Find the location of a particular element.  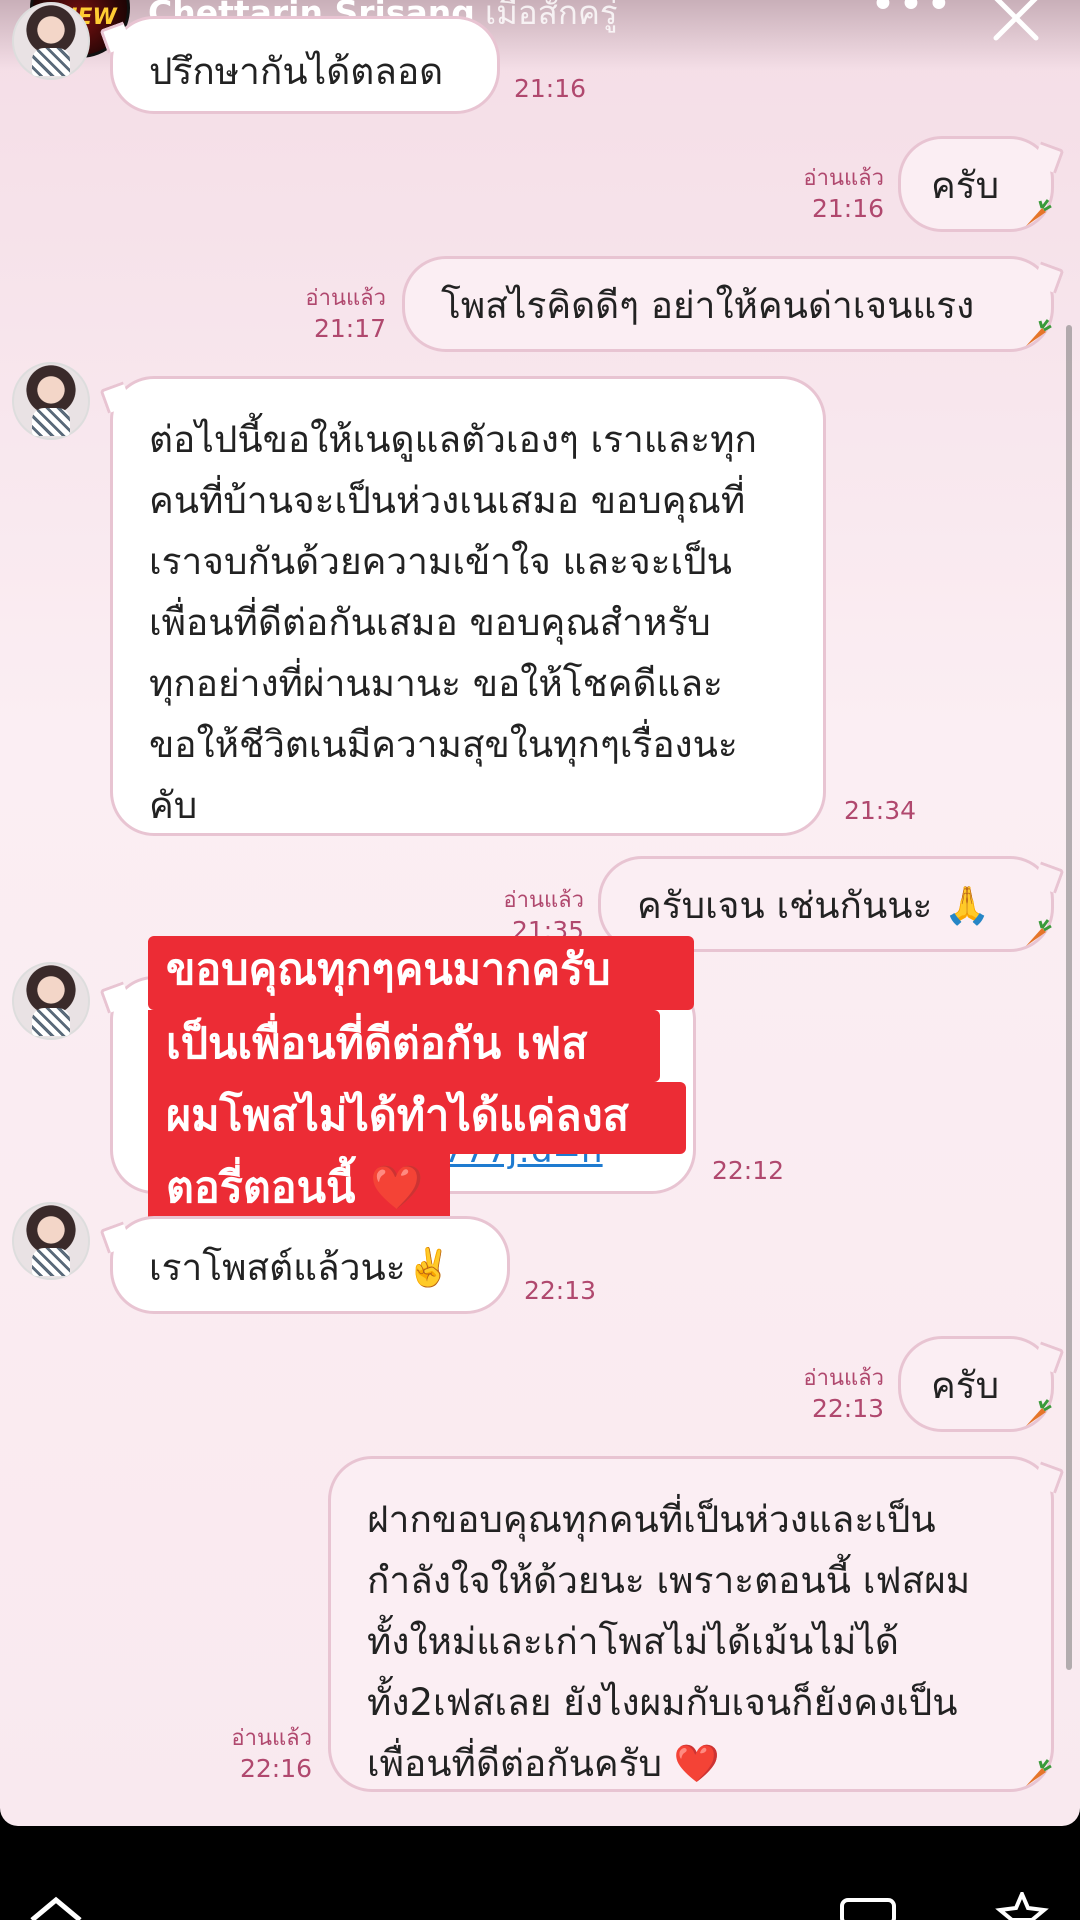

close-icon is located at coordinates (1016, 23).